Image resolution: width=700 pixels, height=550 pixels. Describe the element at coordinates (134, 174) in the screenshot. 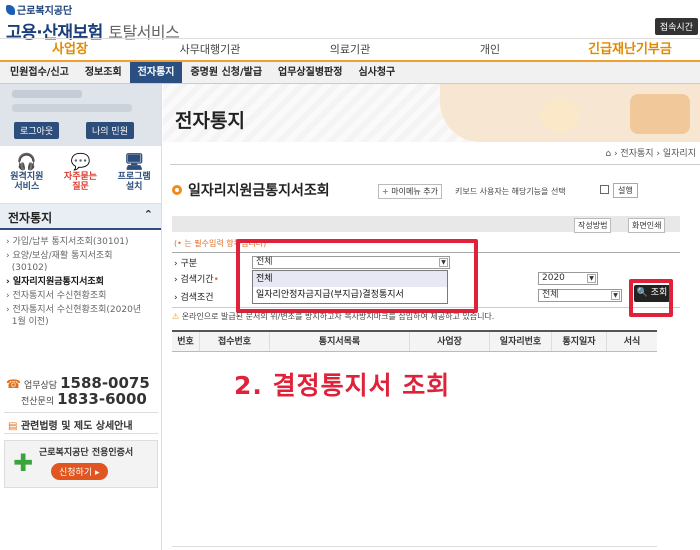

I see `program-install-link: 🖥 프로그램 설치` at that location.